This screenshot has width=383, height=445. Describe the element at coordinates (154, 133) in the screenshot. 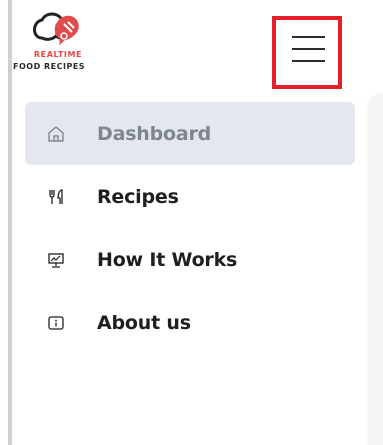

I see `sidebar-item-label: Dashboard` at that location.